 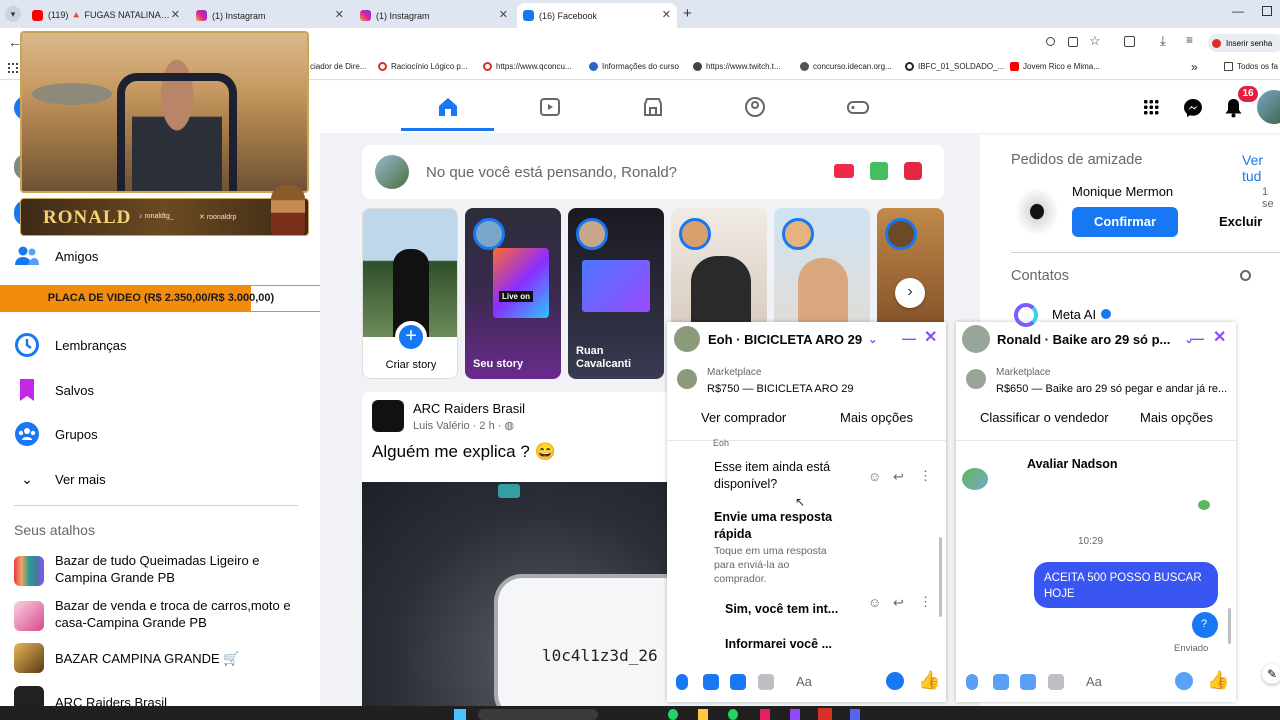 What do you see at coordinates (910, 293) in the screenshot?
I see `story-next-button: ›` at bounding box center [910, 293].